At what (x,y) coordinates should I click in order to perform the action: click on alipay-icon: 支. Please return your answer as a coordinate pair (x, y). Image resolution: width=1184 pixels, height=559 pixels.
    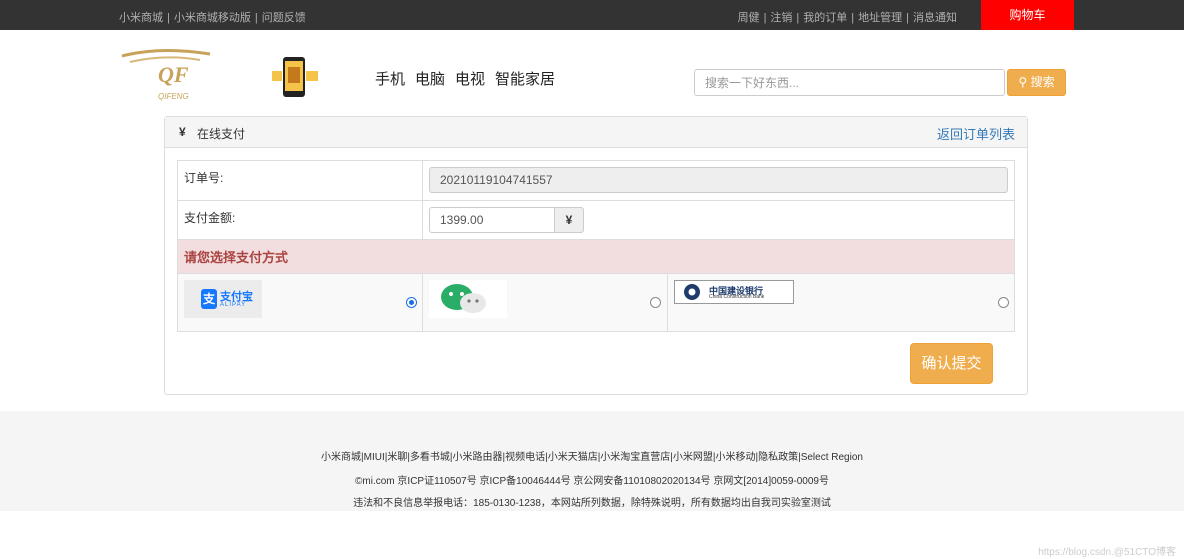
    Looking at the image, I should click on (209, 299).